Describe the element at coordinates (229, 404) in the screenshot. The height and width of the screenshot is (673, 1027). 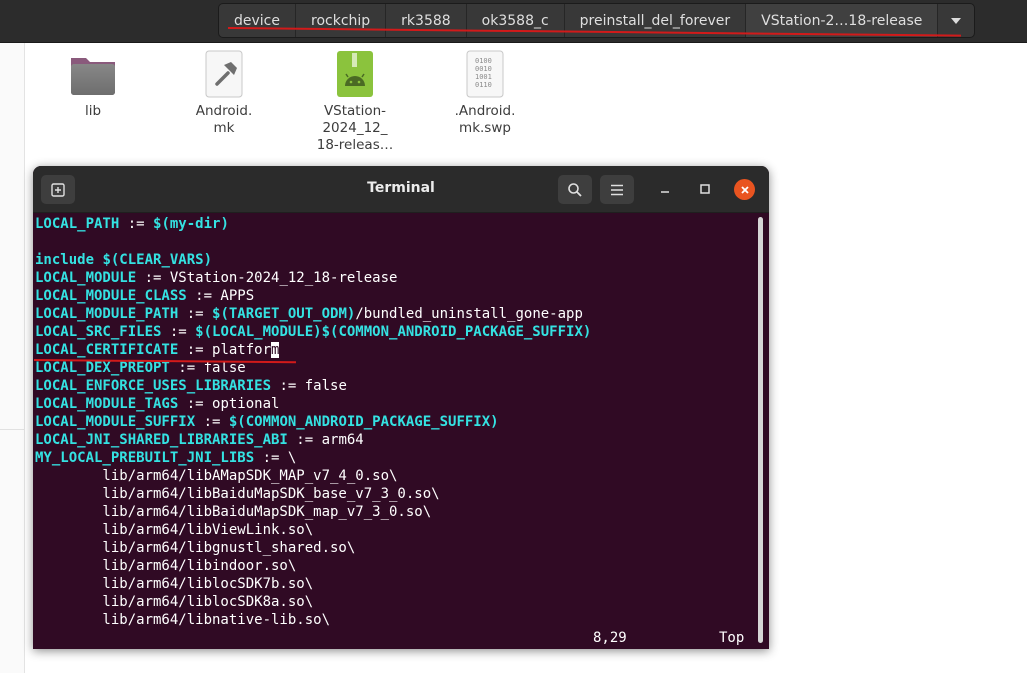
I see `terminal-text: := optional` at that location.